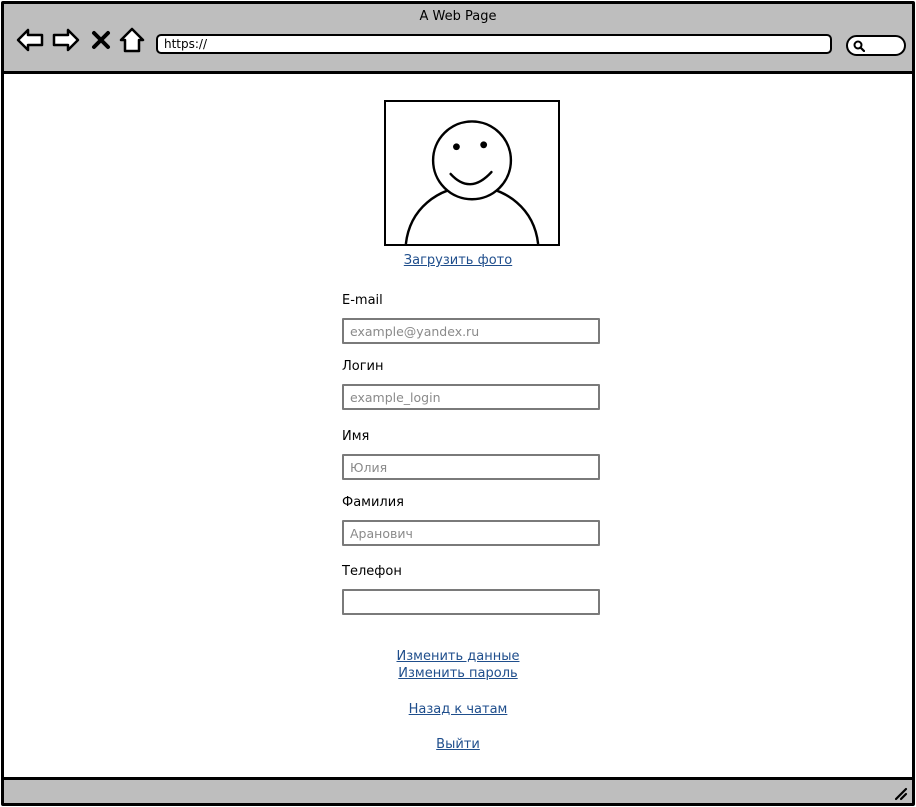  I want to click on window-title: A Web Page, so click(458, 16).